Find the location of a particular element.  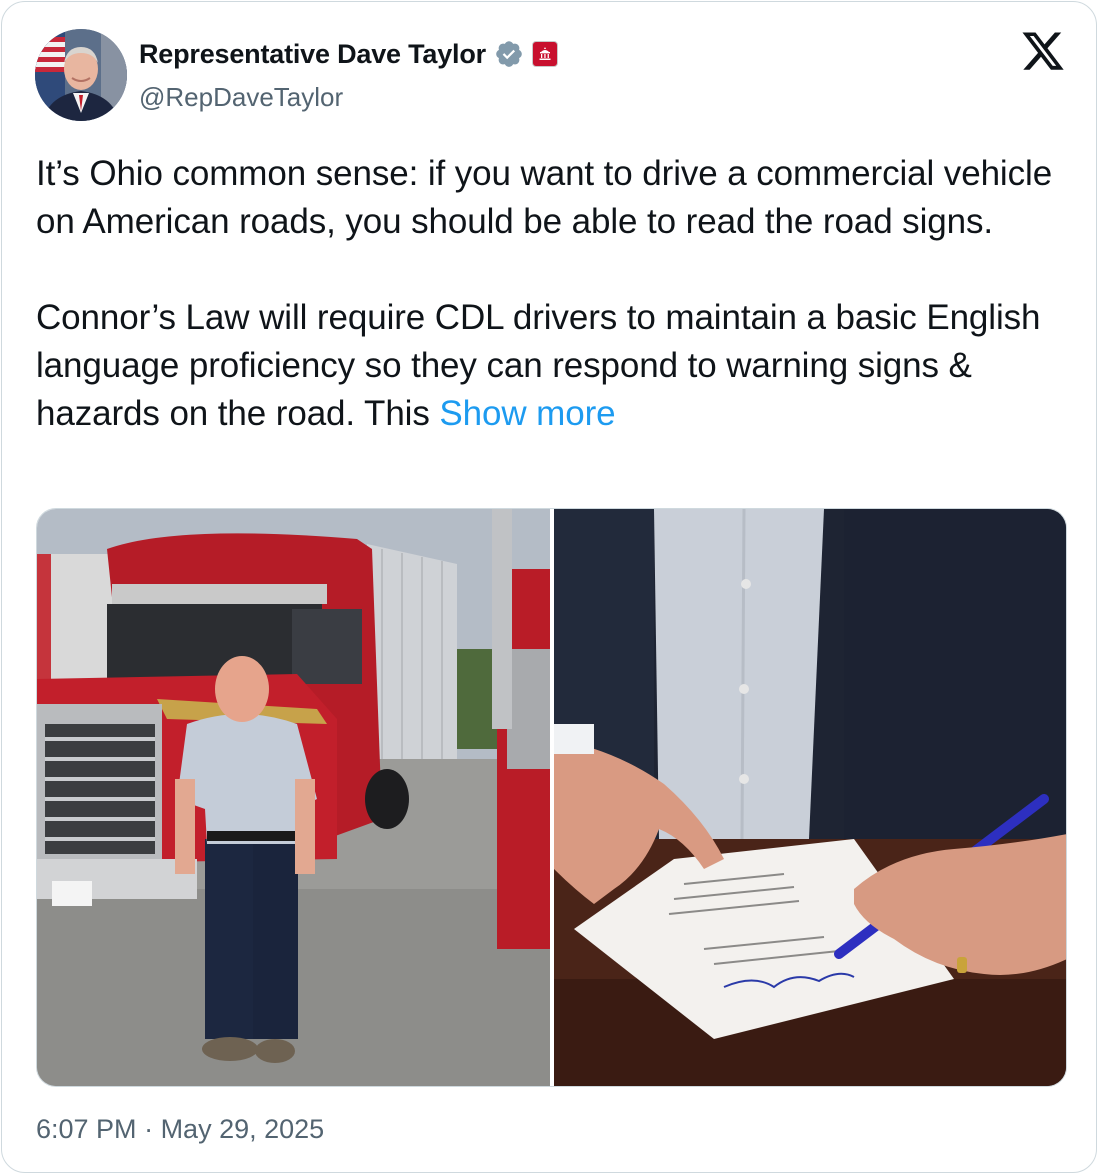

tweet-timestamp: 6:07 PM · May 29, 2025 is located at coordinates (180, 1129).